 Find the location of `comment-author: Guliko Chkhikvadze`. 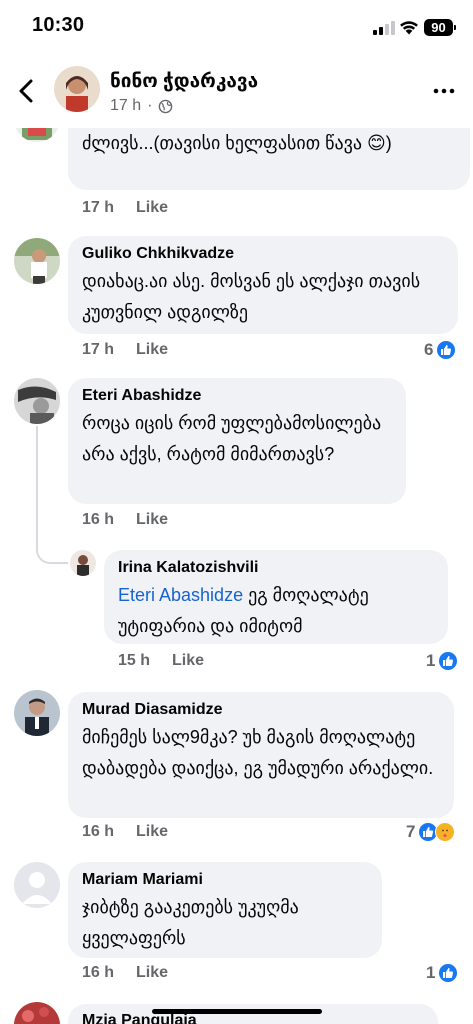

comment-author: Guliko Chkhikvadze is located at coordinates (263, 254).